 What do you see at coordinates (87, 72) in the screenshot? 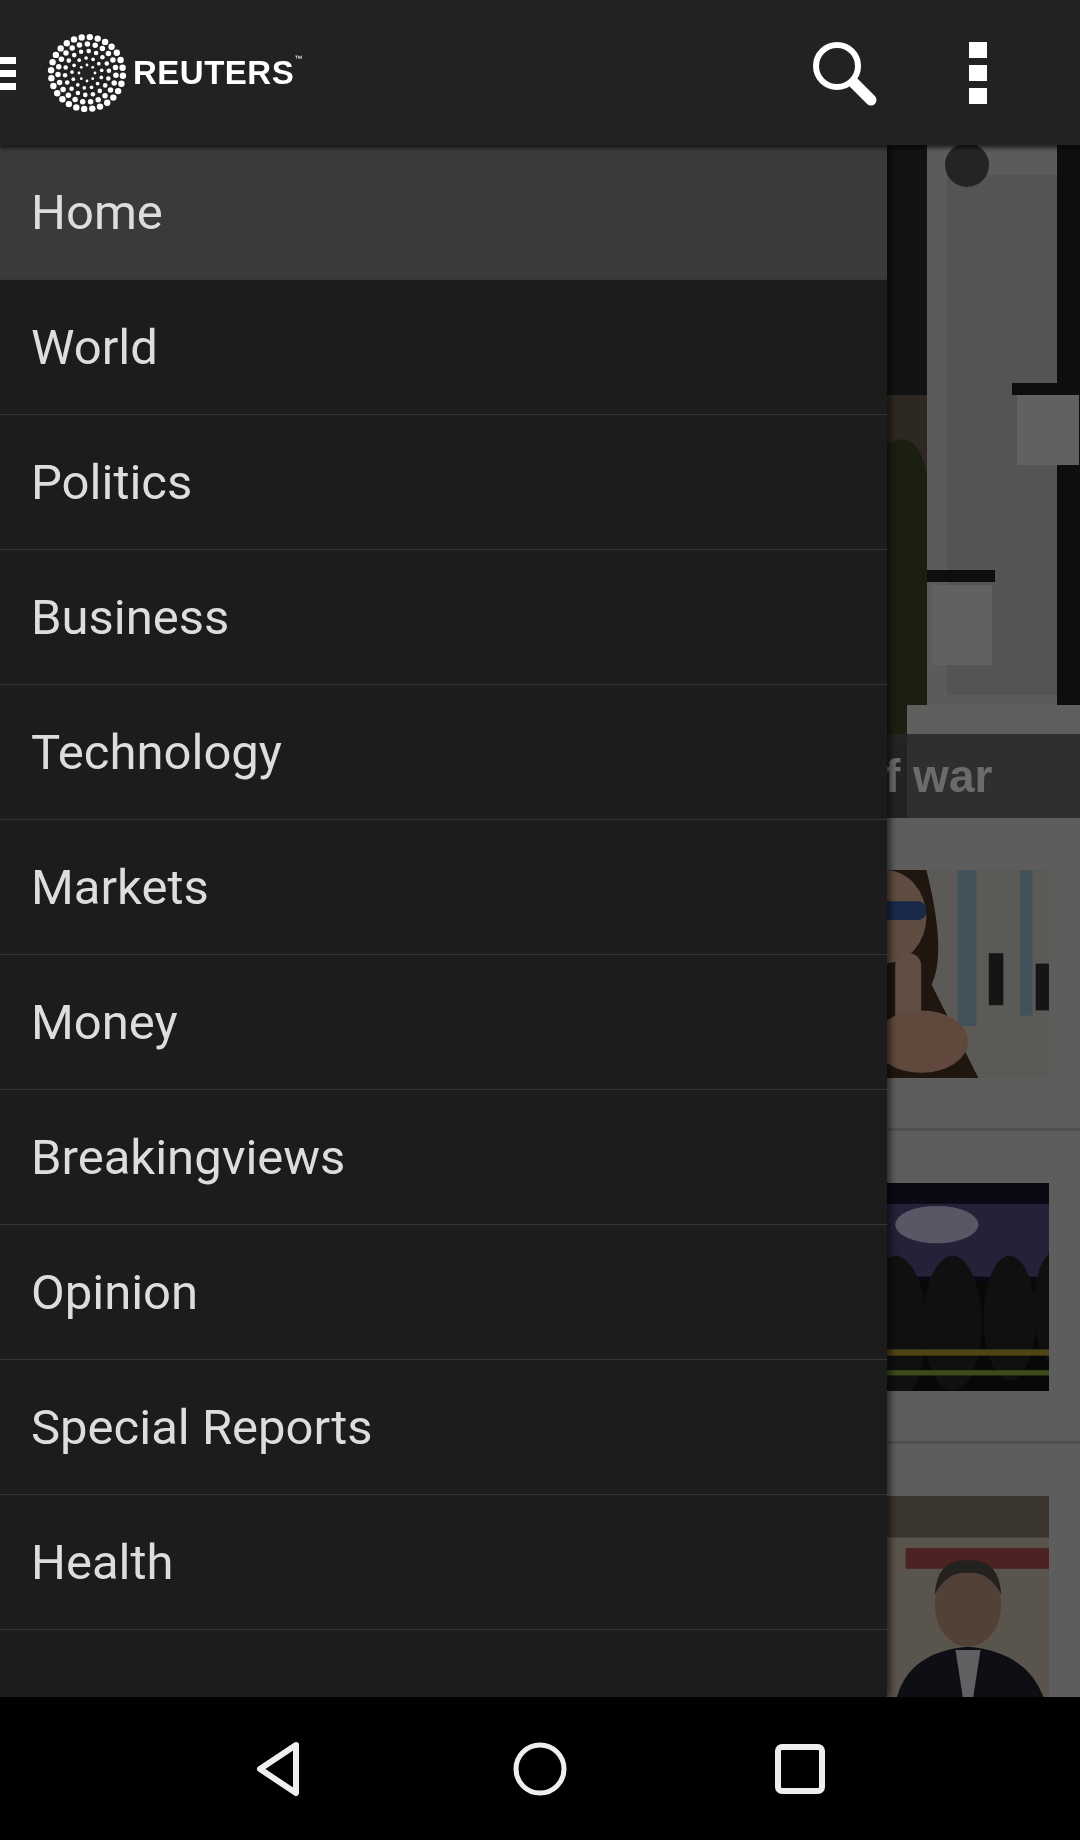
I see `dotted-circle-logo-icon` at bounding box center [87, 72].